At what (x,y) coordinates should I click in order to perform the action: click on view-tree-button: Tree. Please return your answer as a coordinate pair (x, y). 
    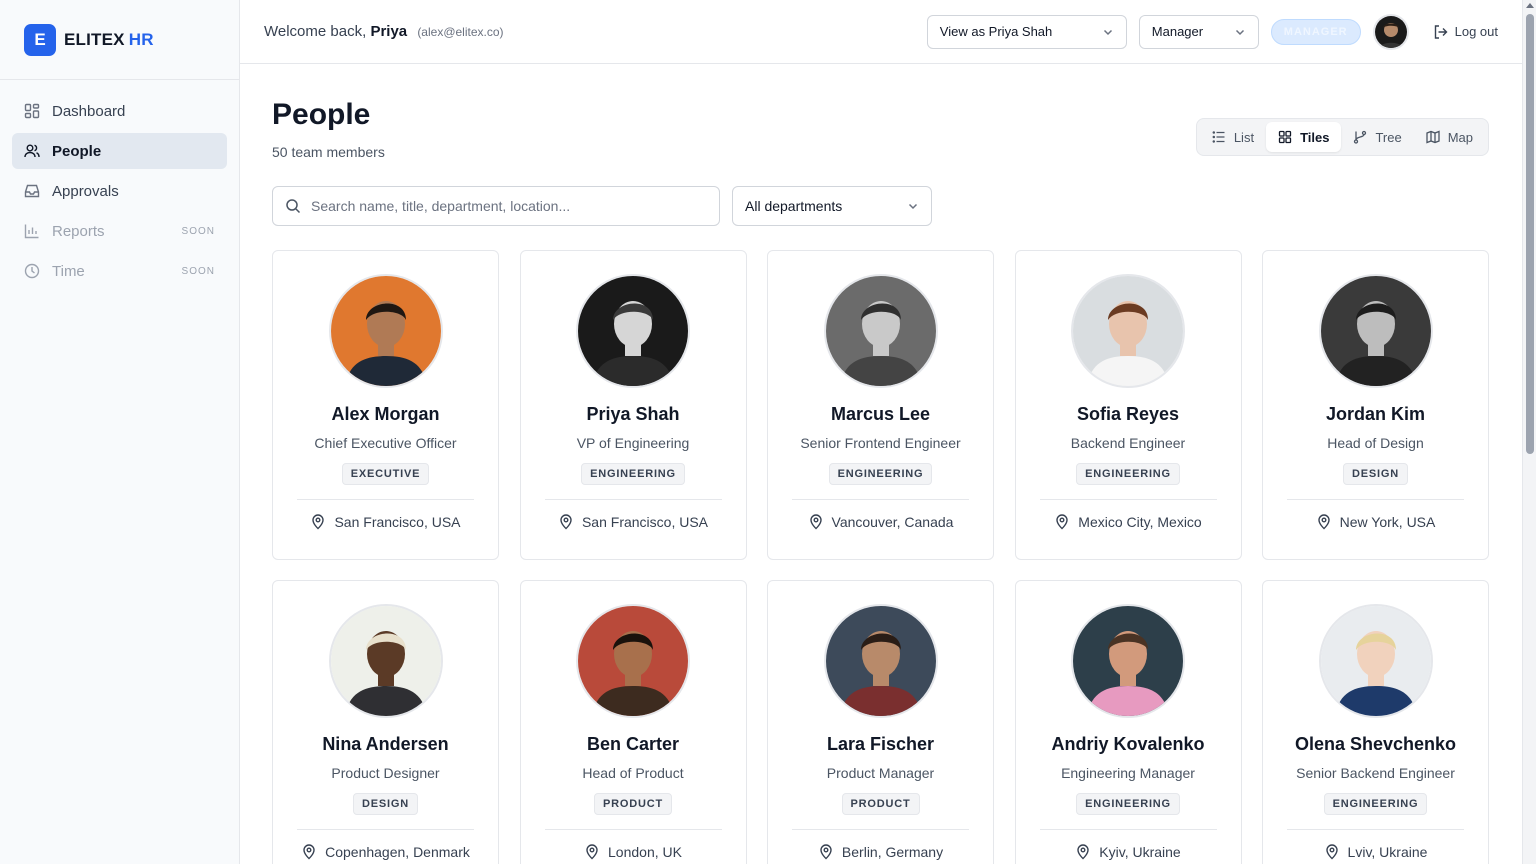
    Looking at the image, I should click on (1377, 137).